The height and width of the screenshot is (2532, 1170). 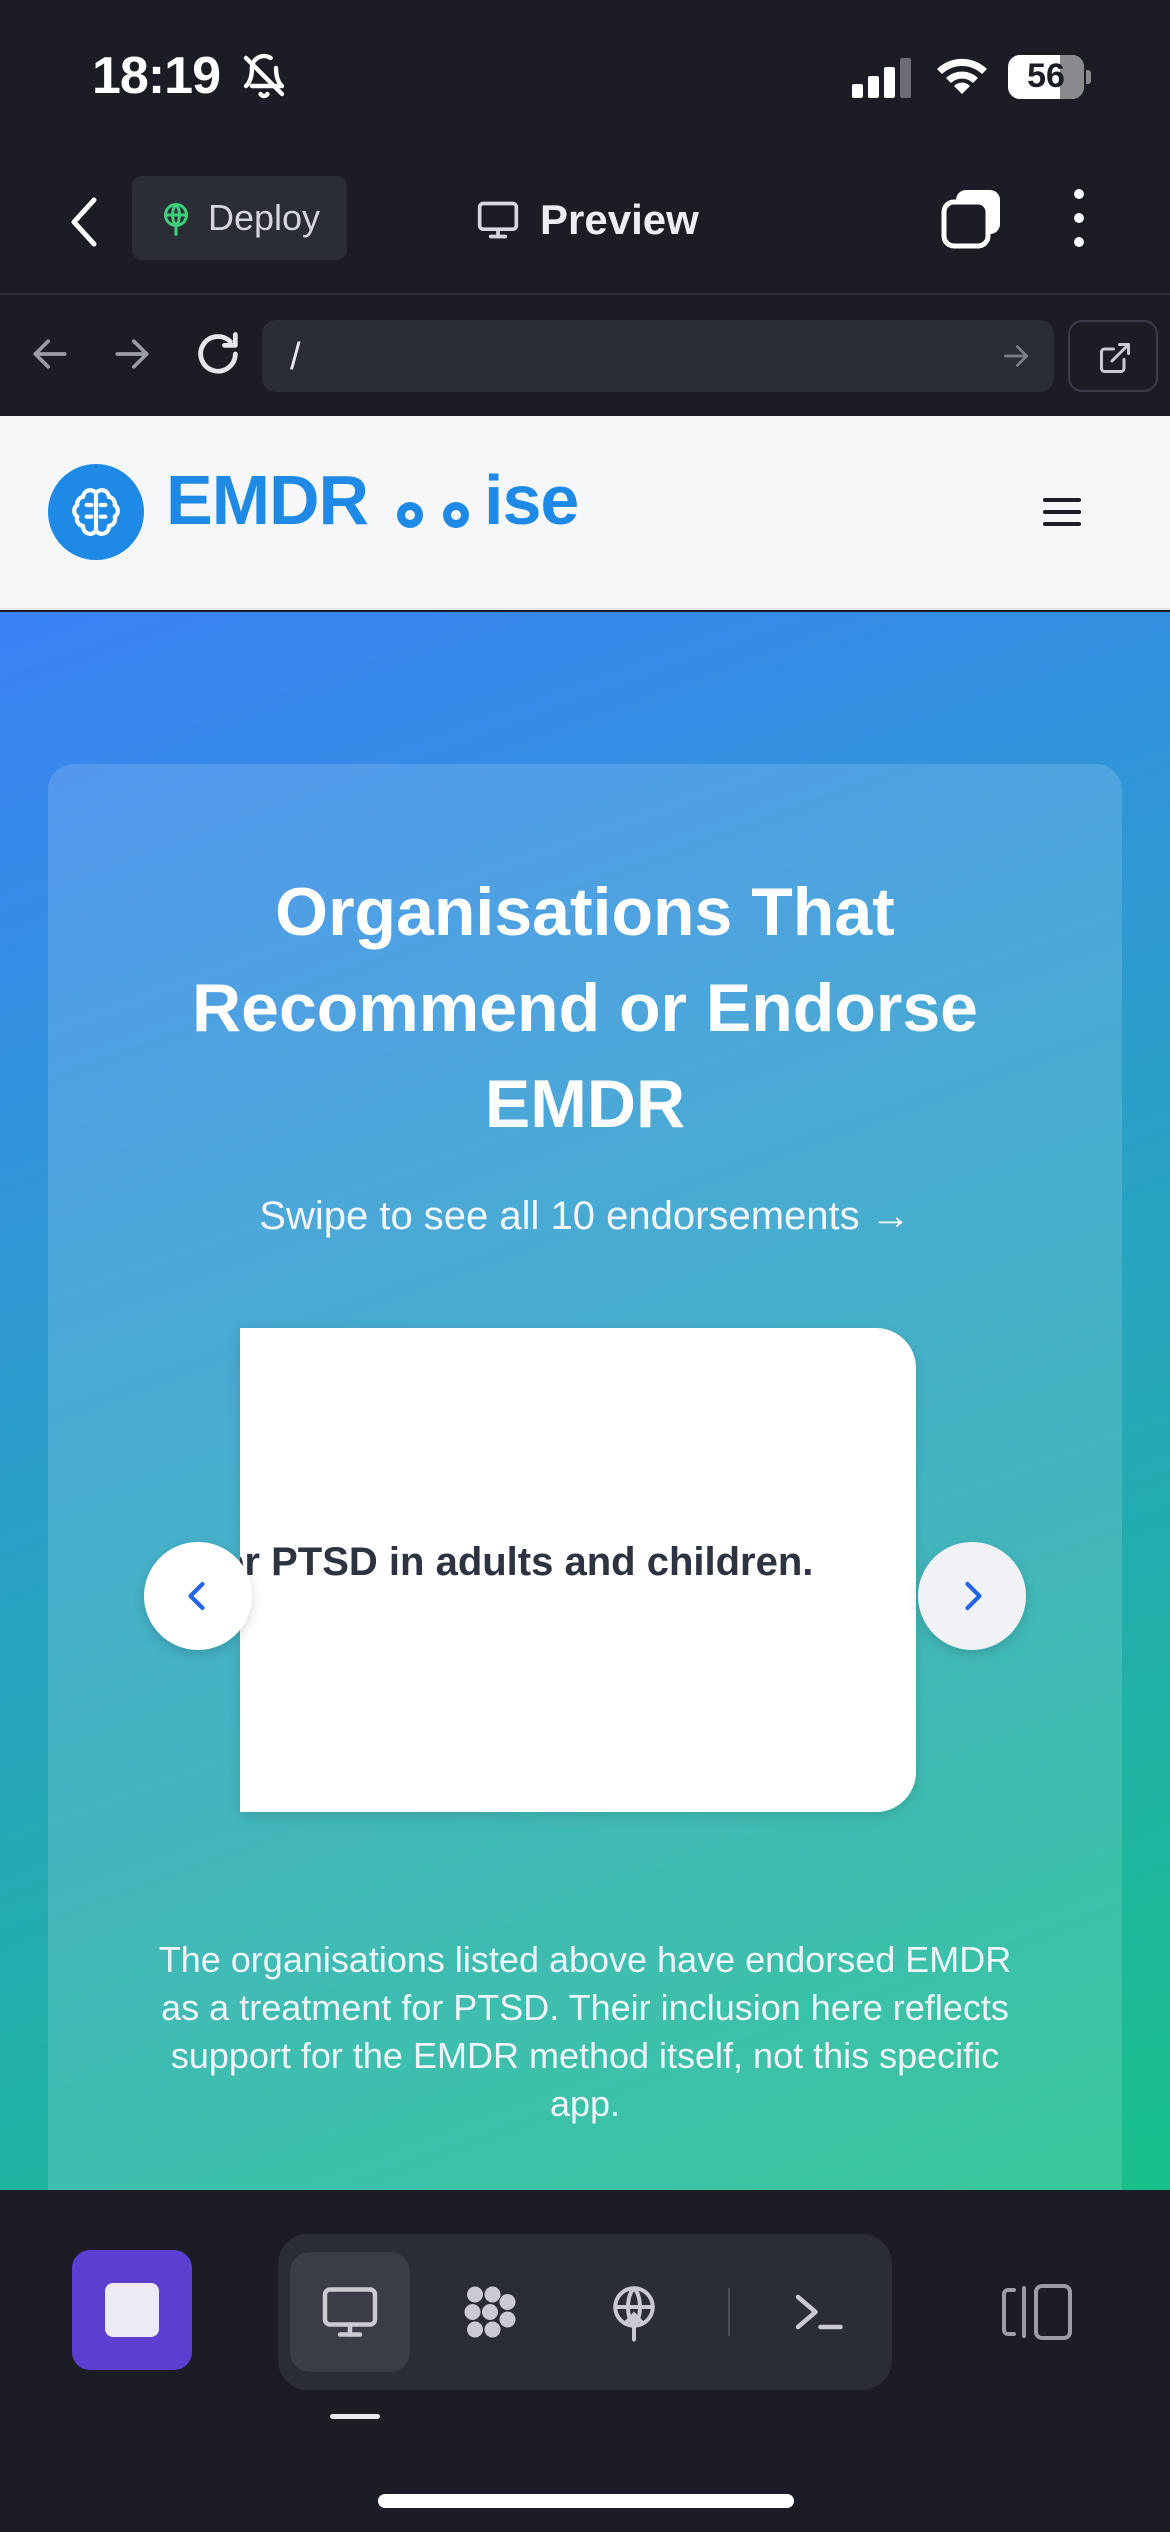 I want to click on arrow-right-icon, so click(x=132, y=354).